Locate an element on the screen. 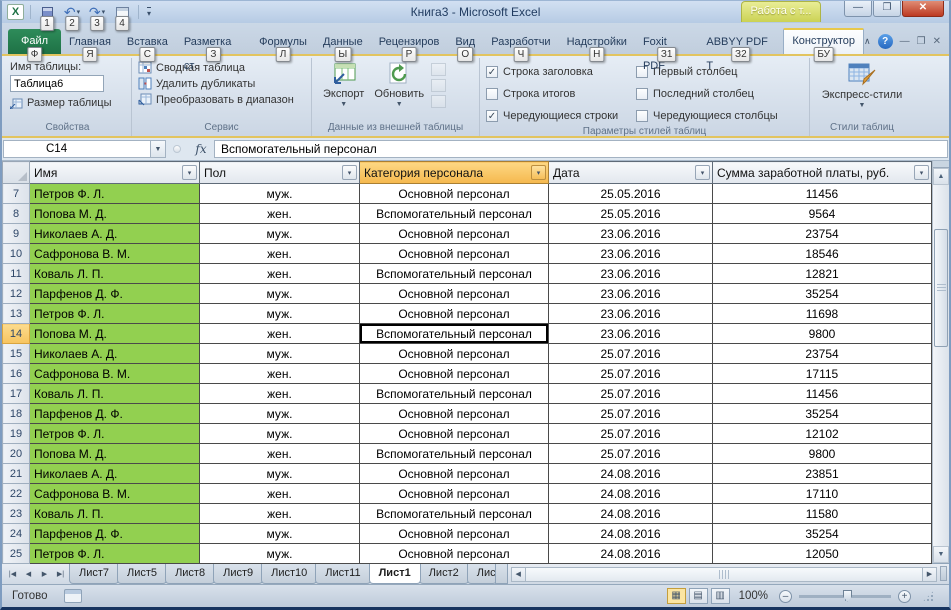  scrollbar-split-handle is located at coordinates (941, 164).